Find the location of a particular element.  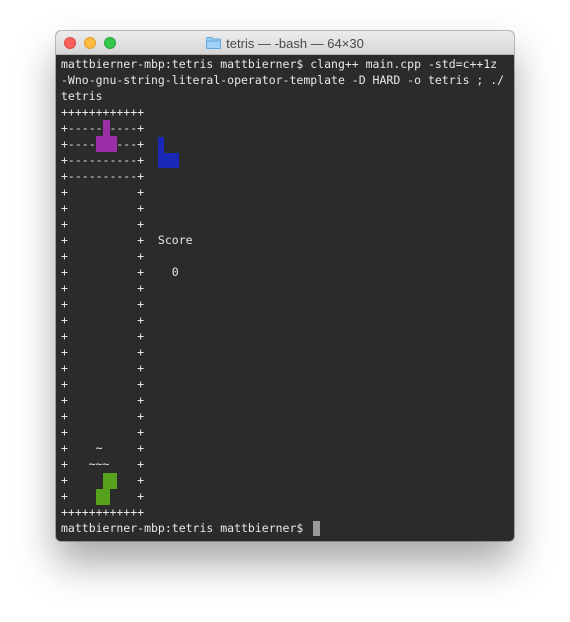

board-row-score-value: + + 0 is located at coordinates (120, 272).